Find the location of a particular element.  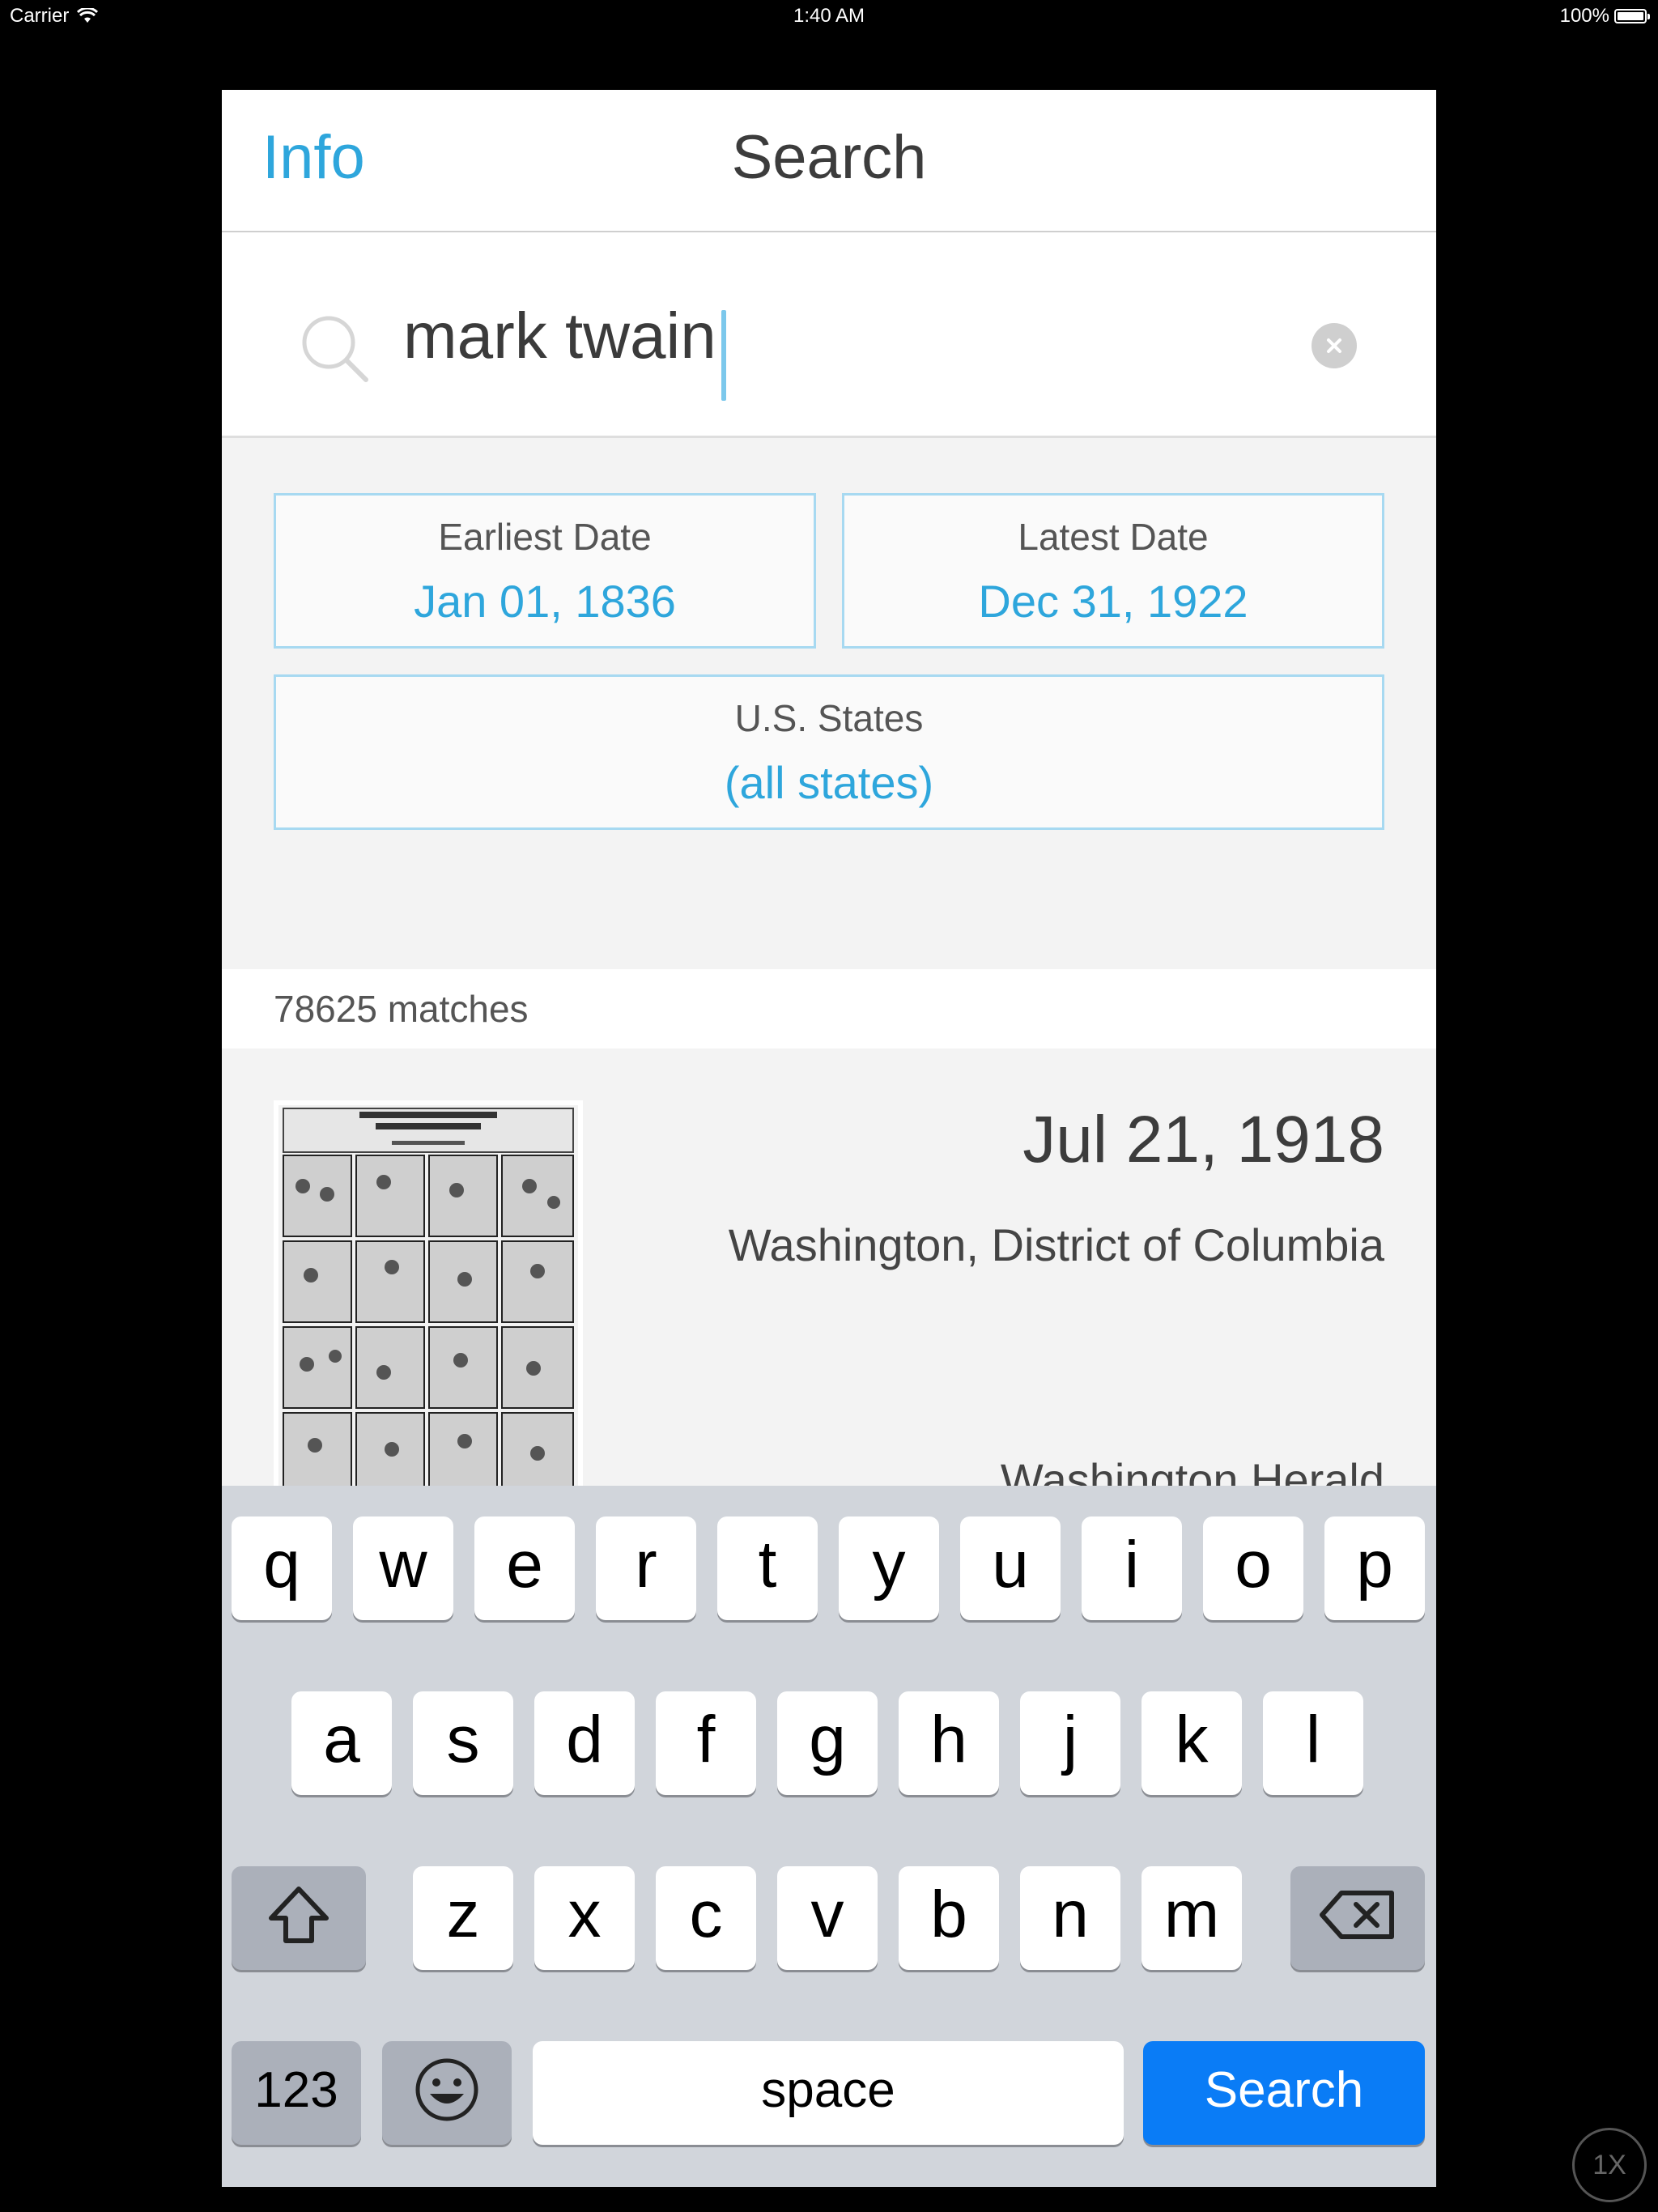

key-r: r is located at coordinates (646, 1568).